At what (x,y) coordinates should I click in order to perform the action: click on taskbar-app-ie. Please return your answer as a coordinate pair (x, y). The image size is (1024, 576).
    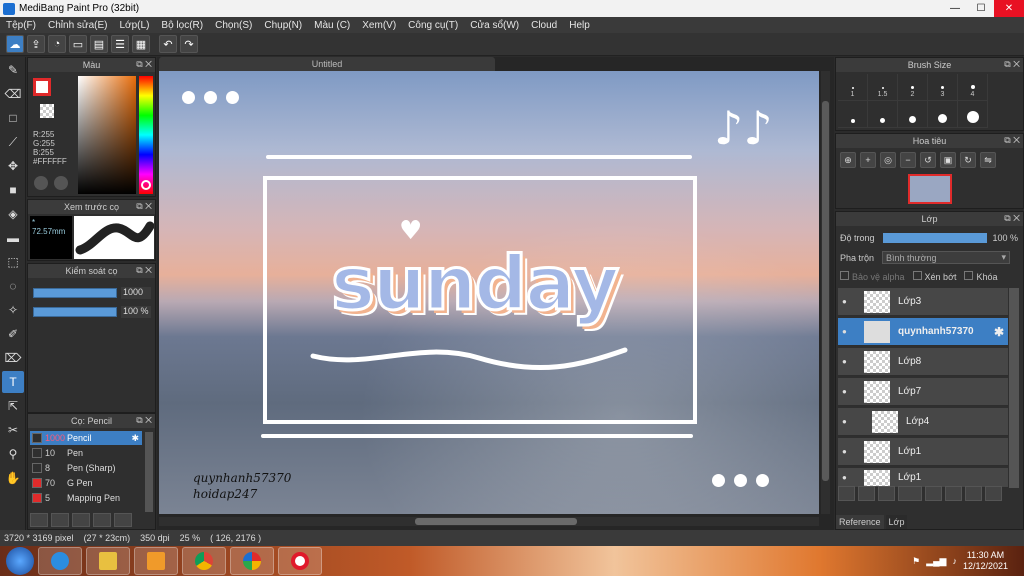
    Looking at the image, I should click on (60, 561).